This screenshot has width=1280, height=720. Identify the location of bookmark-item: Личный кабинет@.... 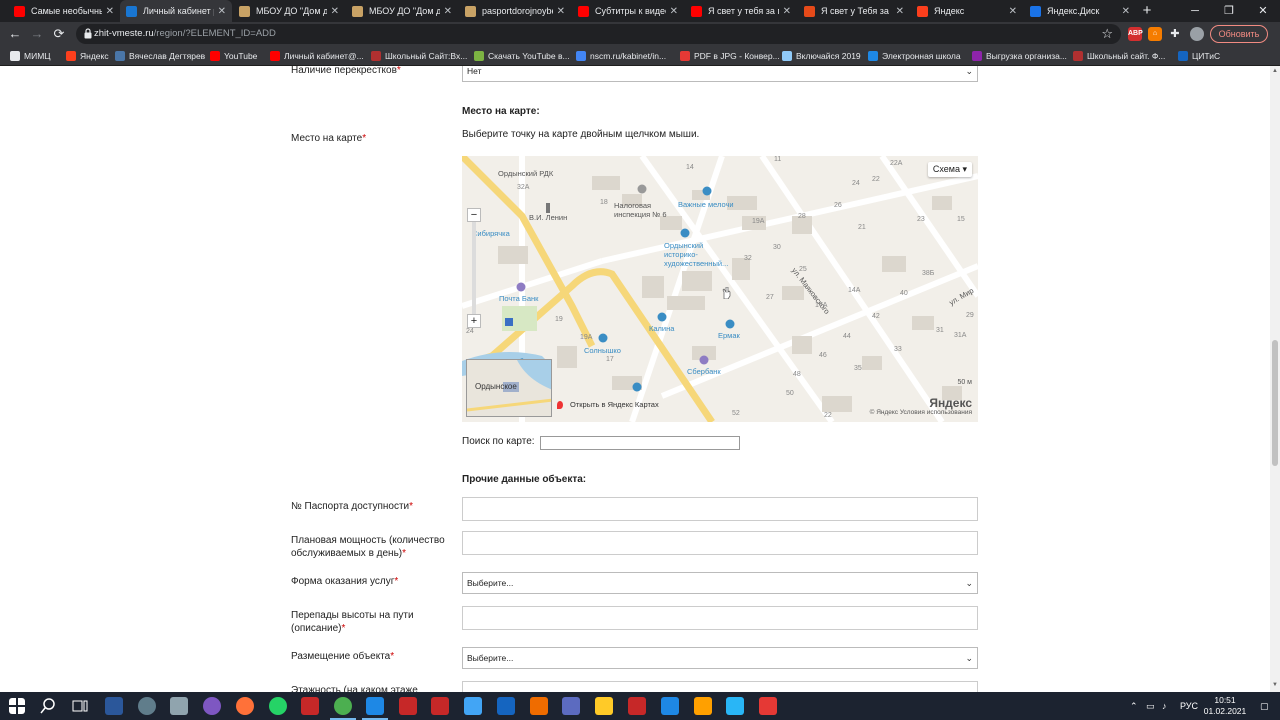
(317, 56).